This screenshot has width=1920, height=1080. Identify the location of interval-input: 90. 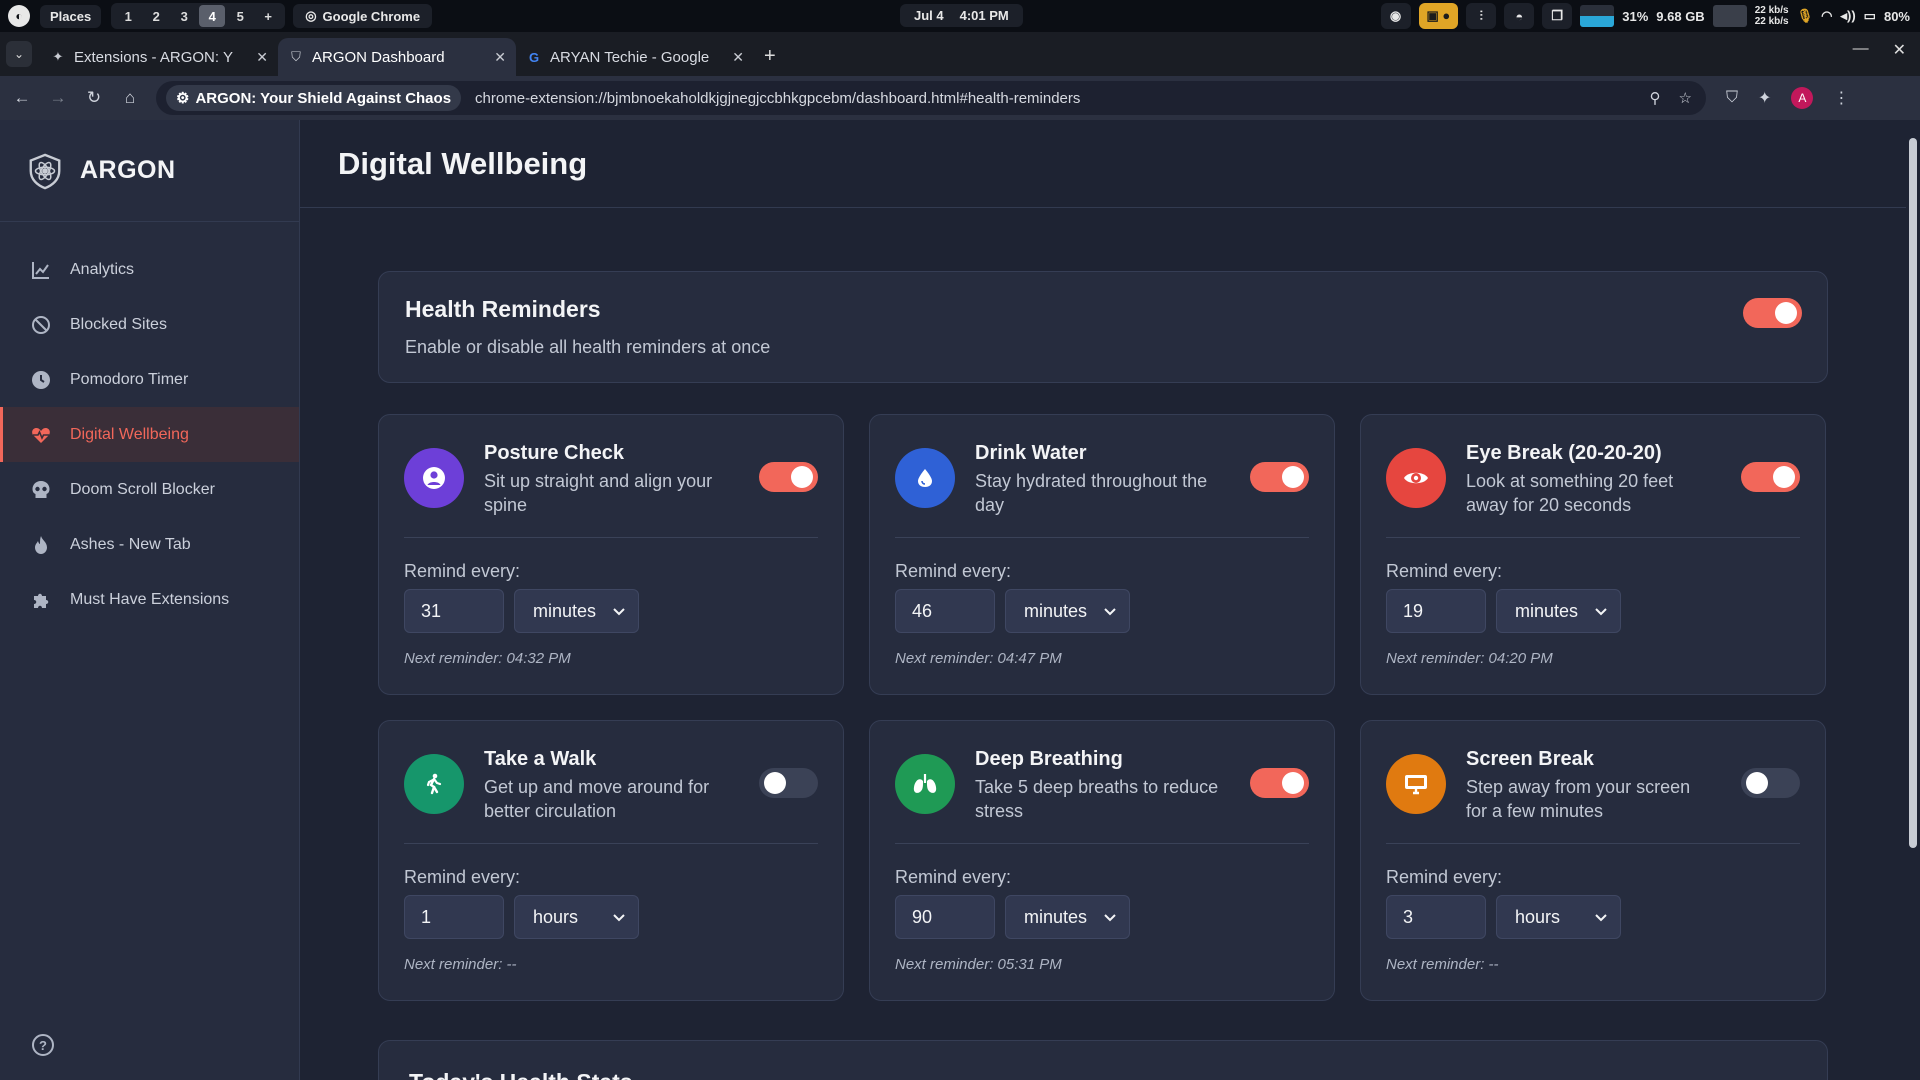
(945, 917).